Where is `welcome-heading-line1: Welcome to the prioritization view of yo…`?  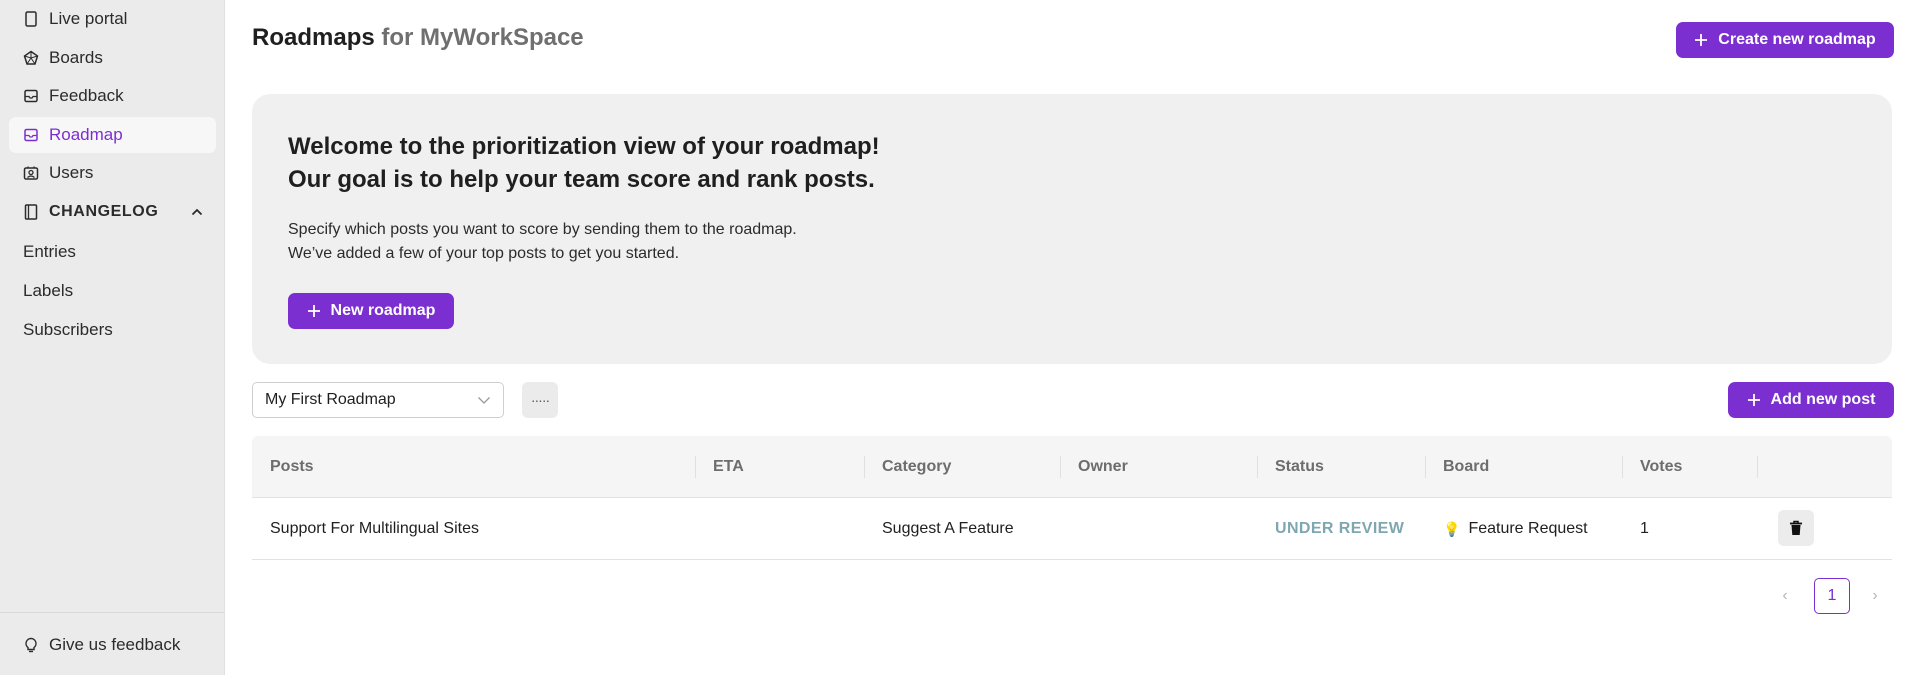 welcome-heading-line1: Welcome to the prioritization view of yo… is located at coordinates (584, 146).